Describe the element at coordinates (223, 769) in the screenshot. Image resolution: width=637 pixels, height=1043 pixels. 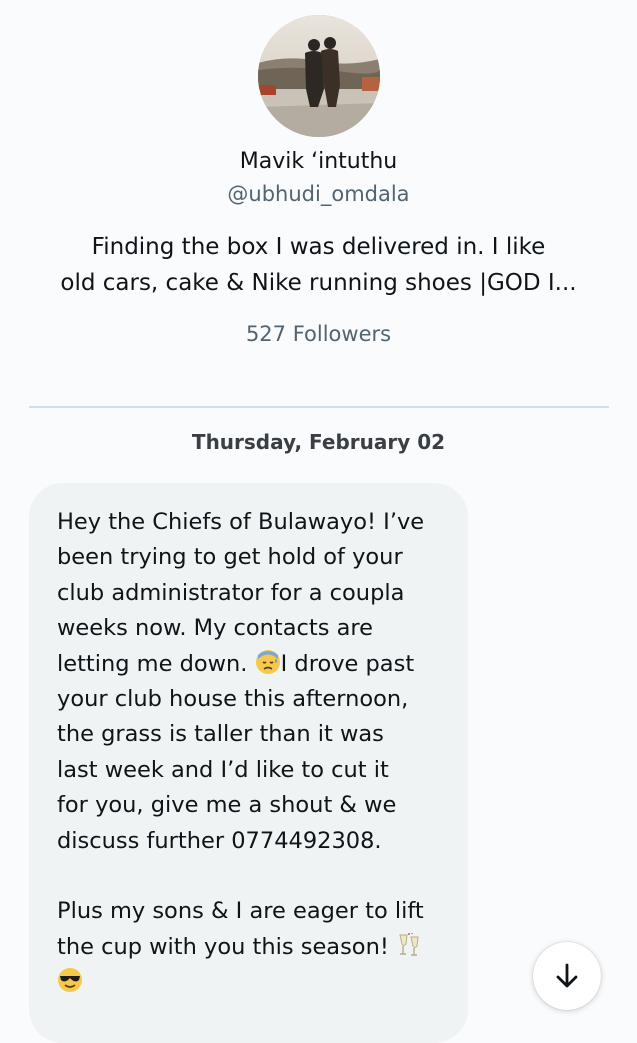
I see `message-line: last week and I’d like to cut it` at that location.